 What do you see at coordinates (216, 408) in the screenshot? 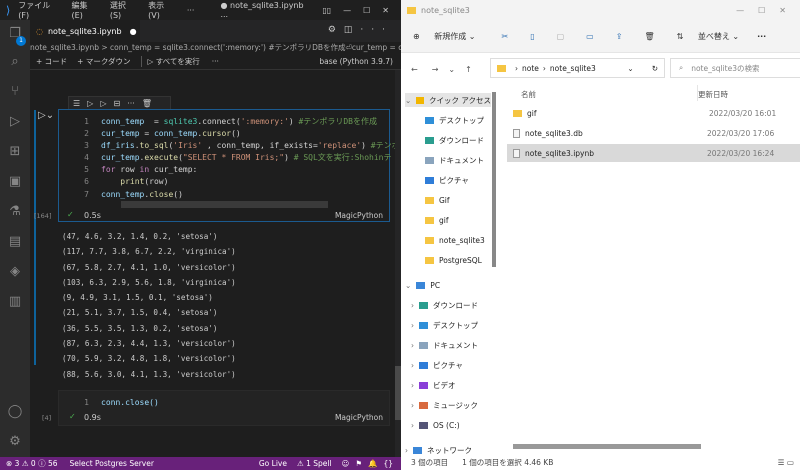
I see `code-cell: 1 conn.close() [4] ✓ 0.9s MagicPython` at bounding box center [216, 408].